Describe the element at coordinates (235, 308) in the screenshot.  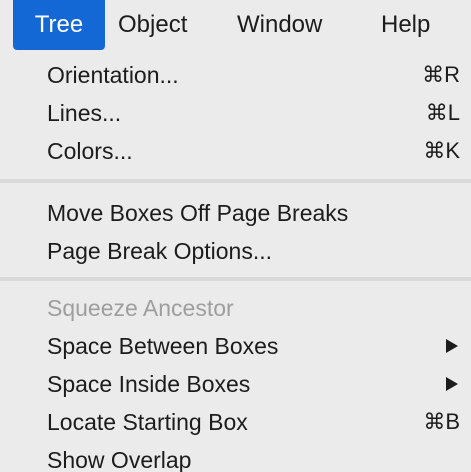
I see `menu-item-squeeze-ancestor: Squeeze Ancestor` at that location.